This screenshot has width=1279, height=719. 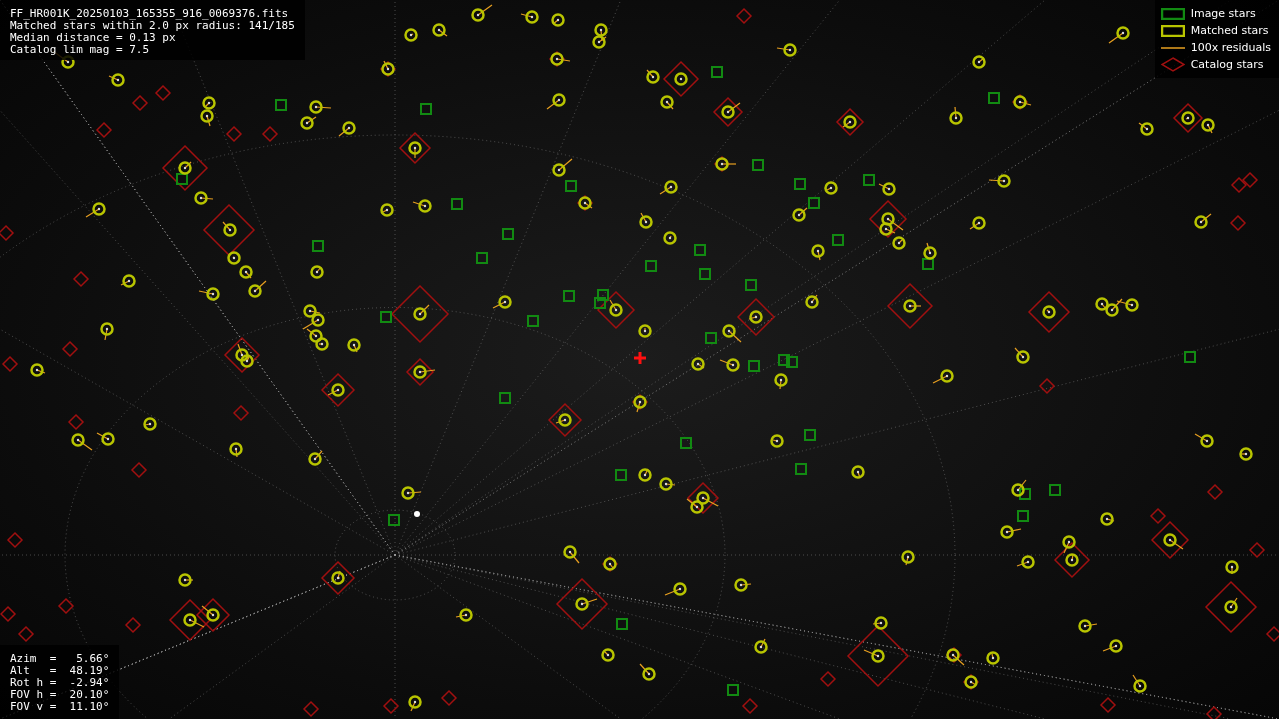 I want to click on info-text: Matched stars within 2.0 px radius: 141/185, so click(x=152, y=26).